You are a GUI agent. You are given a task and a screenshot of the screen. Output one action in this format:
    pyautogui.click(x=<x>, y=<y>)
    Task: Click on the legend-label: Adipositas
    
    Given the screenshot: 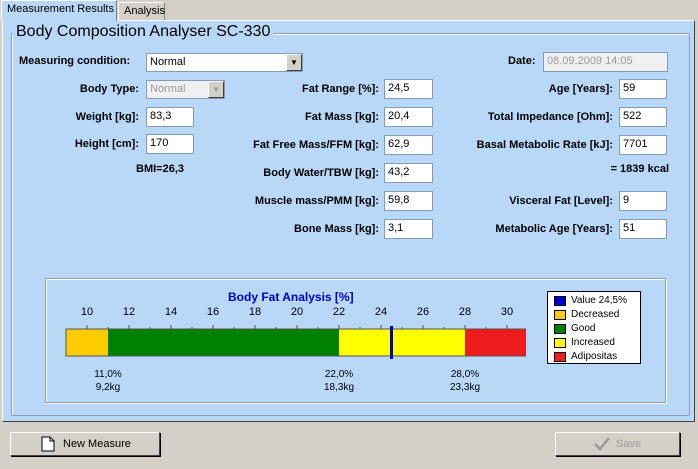 What is the action you would take?
    pyautogui.click(x=594, y=356)
    